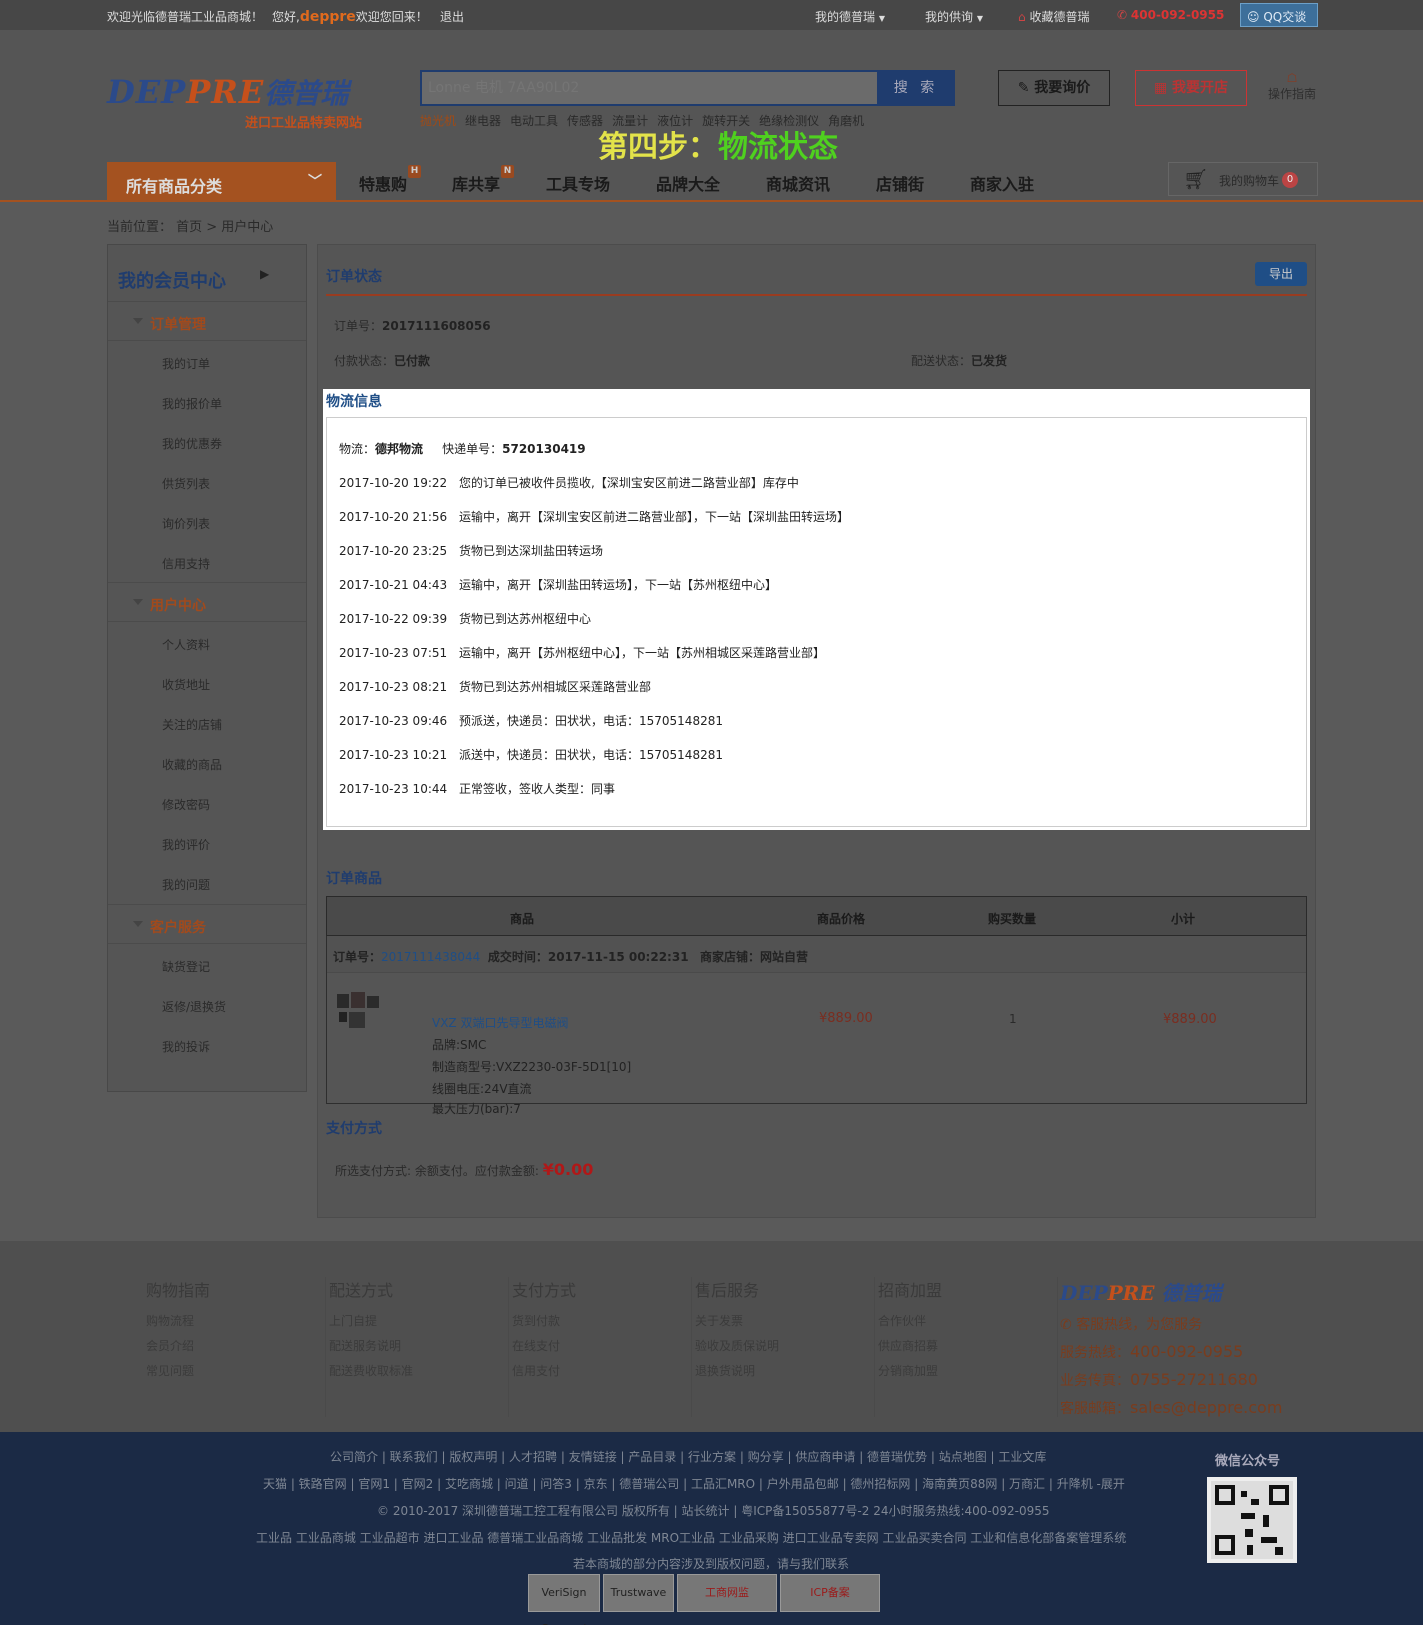  What do you see at coordinates (725, 1371) in the screenshot?
I see `footer-link: 退换货说明` at bounding box center [725, 1371].